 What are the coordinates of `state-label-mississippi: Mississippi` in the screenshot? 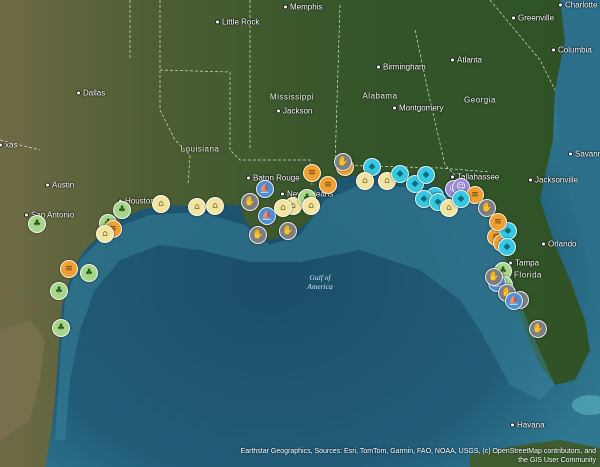 It's located at (292, 97).